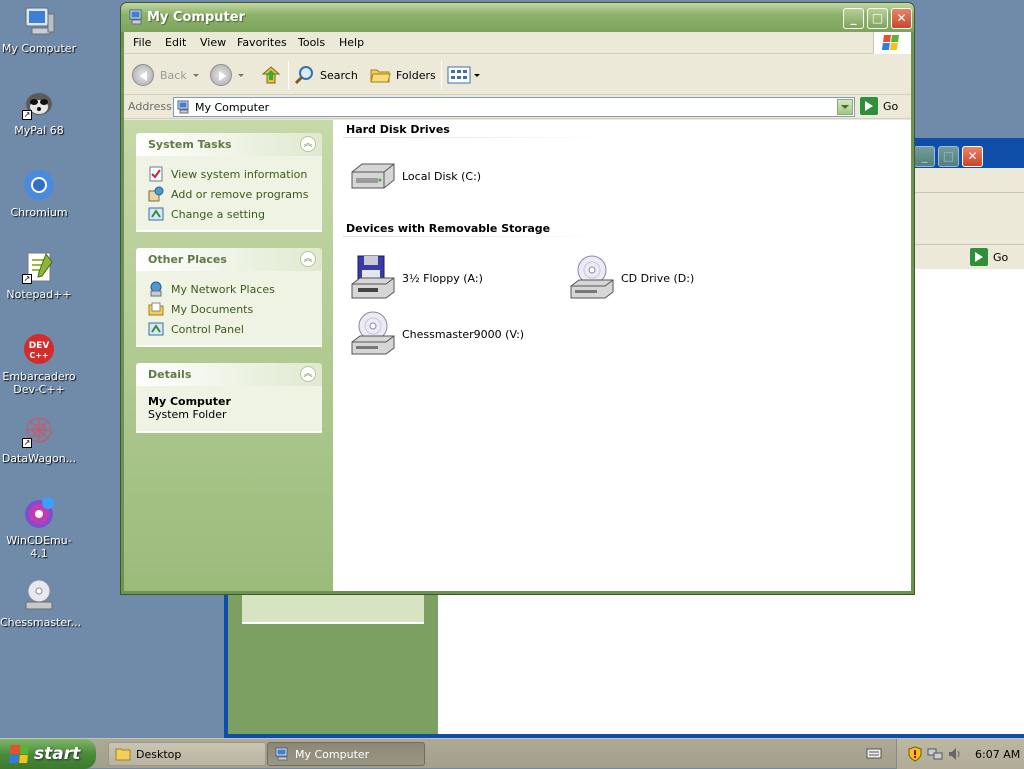 This screenshot has width=1024, height=769. What do you see at coordinates (935, 754) in the screenshot?
I see `network-icon` at bounding box center [935, 754].